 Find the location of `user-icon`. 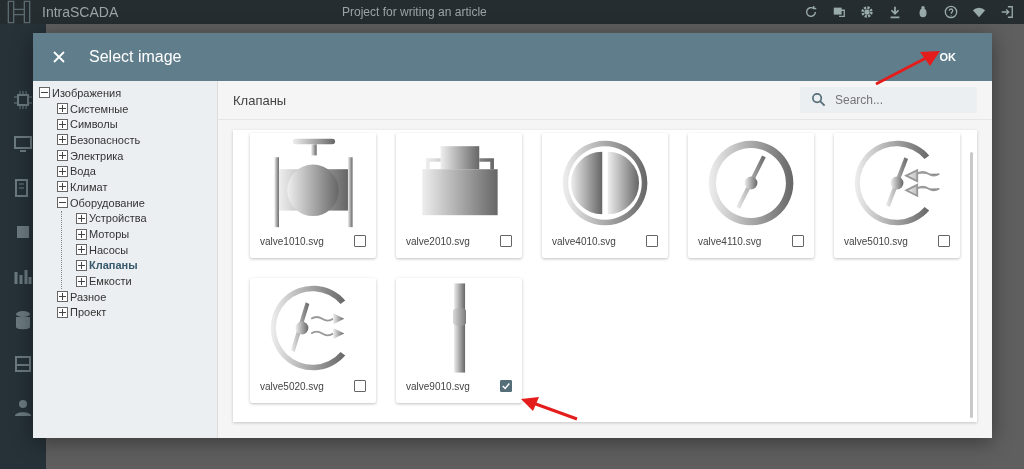

user-icon is located at coordinates (23, 408).